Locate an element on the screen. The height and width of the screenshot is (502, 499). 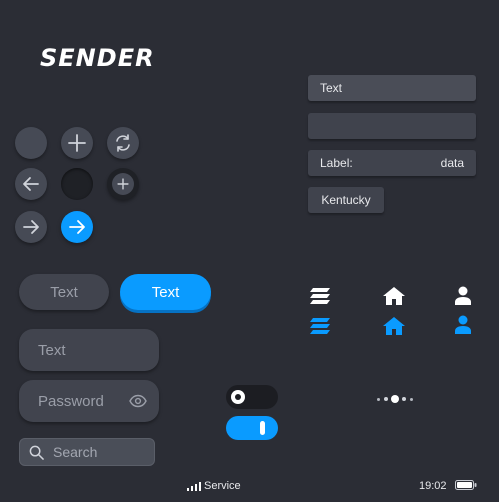
forward-round-button is located at coordinates (31, 227).